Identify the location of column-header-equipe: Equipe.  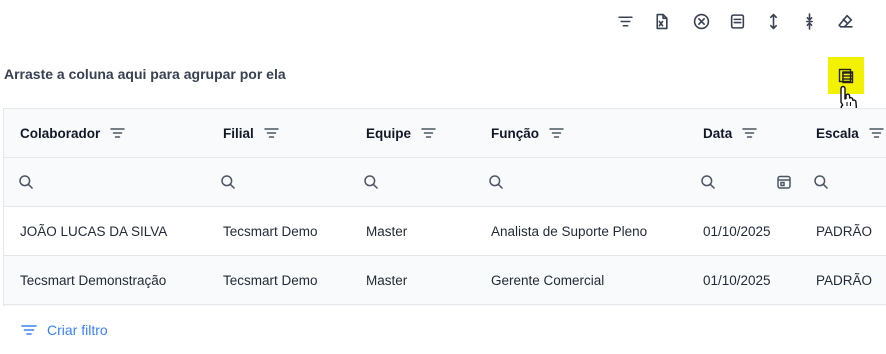
(401, 133).